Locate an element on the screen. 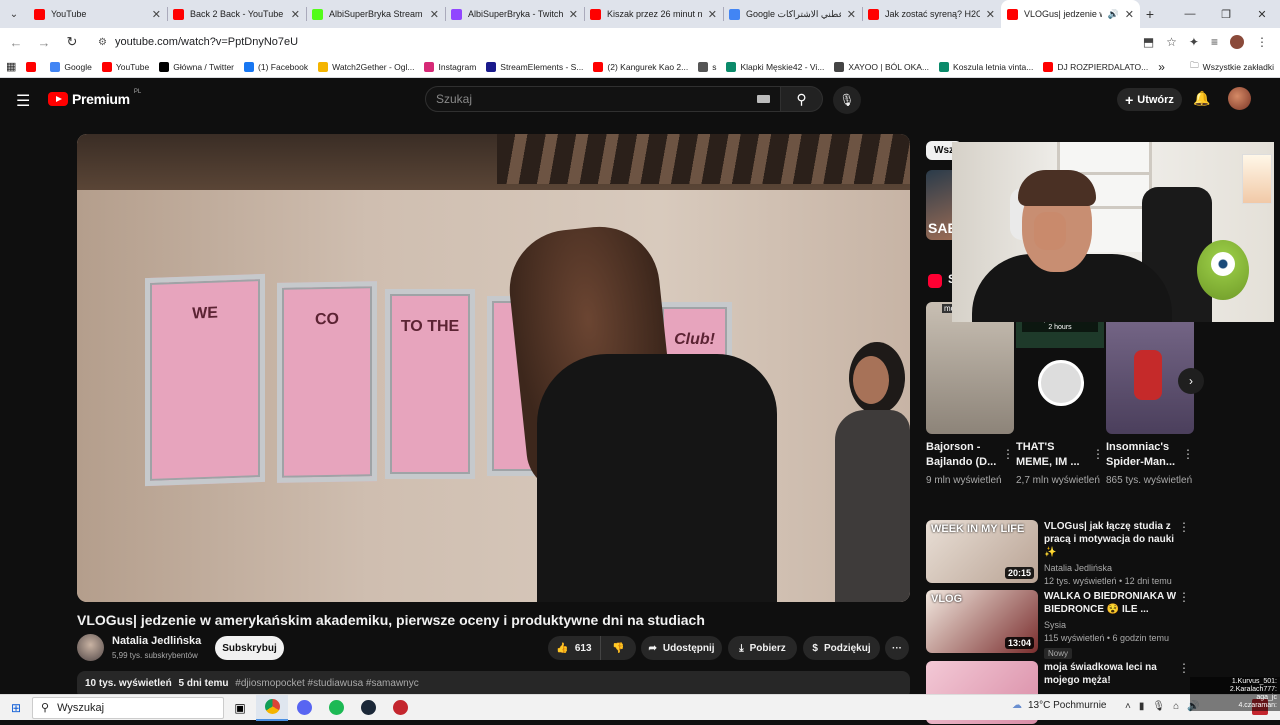 The image size is (1280, 725). subscribe-button: Subskrybuj is located at coordinates (249, 648).